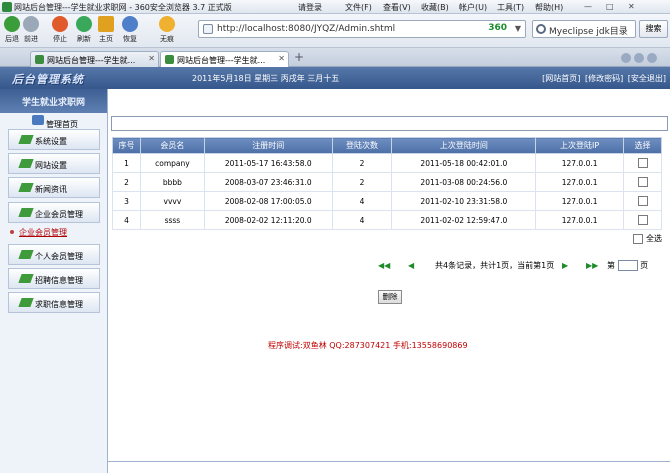  I want to click on minimize-icon: —, so click(588, 6).